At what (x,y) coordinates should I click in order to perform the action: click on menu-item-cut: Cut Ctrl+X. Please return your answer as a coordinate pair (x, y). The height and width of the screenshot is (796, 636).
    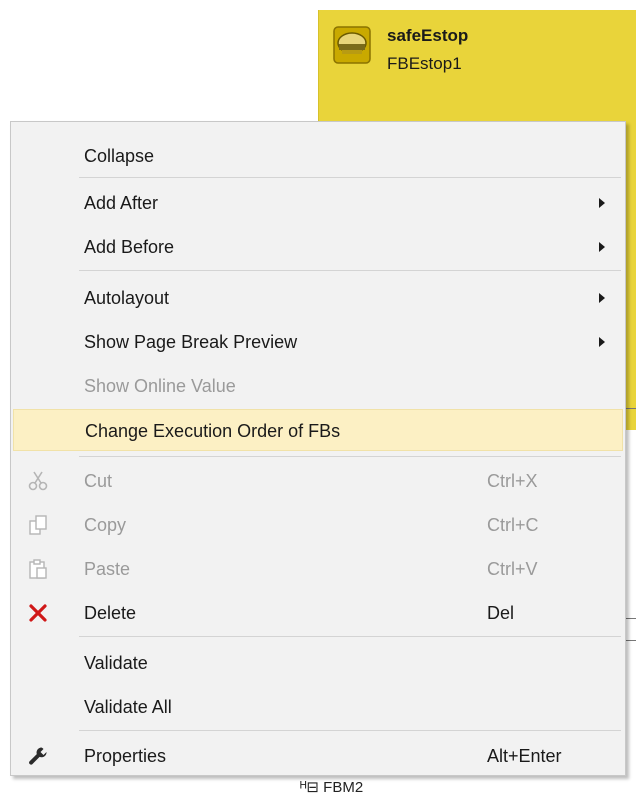
    Looking at the image, I should click on (318, 481).